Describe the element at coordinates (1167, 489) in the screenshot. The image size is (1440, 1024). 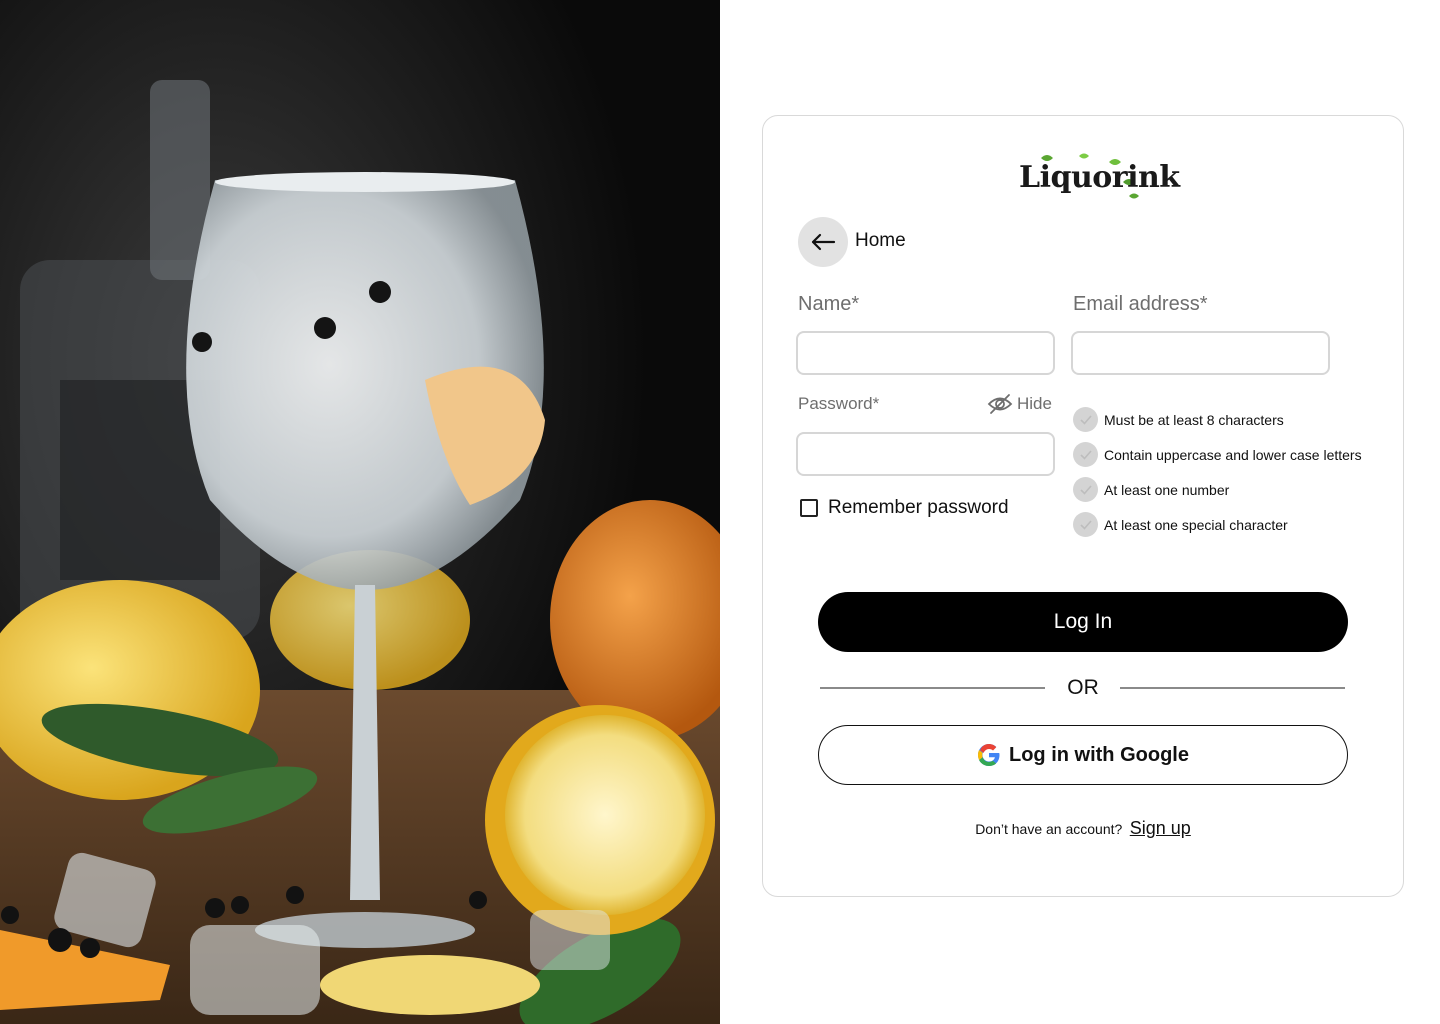
I see `rule-text: At least one number` at that location.